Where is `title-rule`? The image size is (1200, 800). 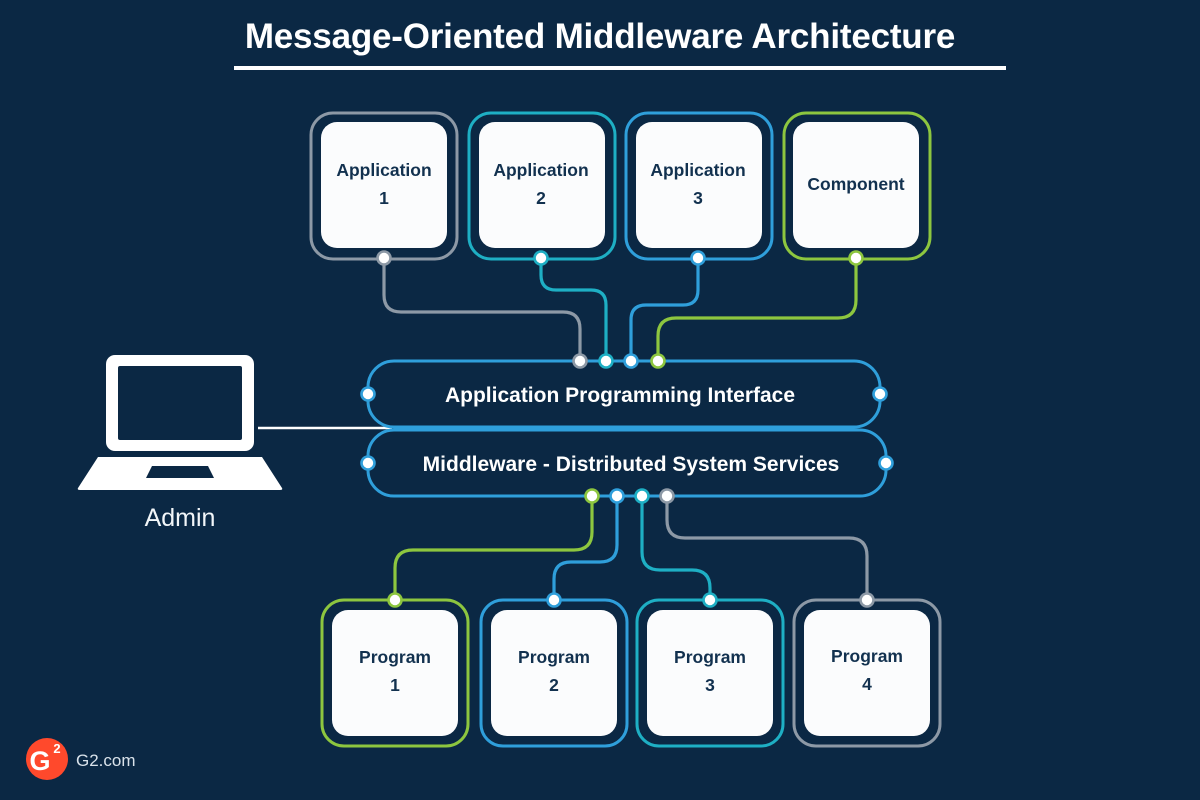 title-rule is located at coordinates (620, 68).